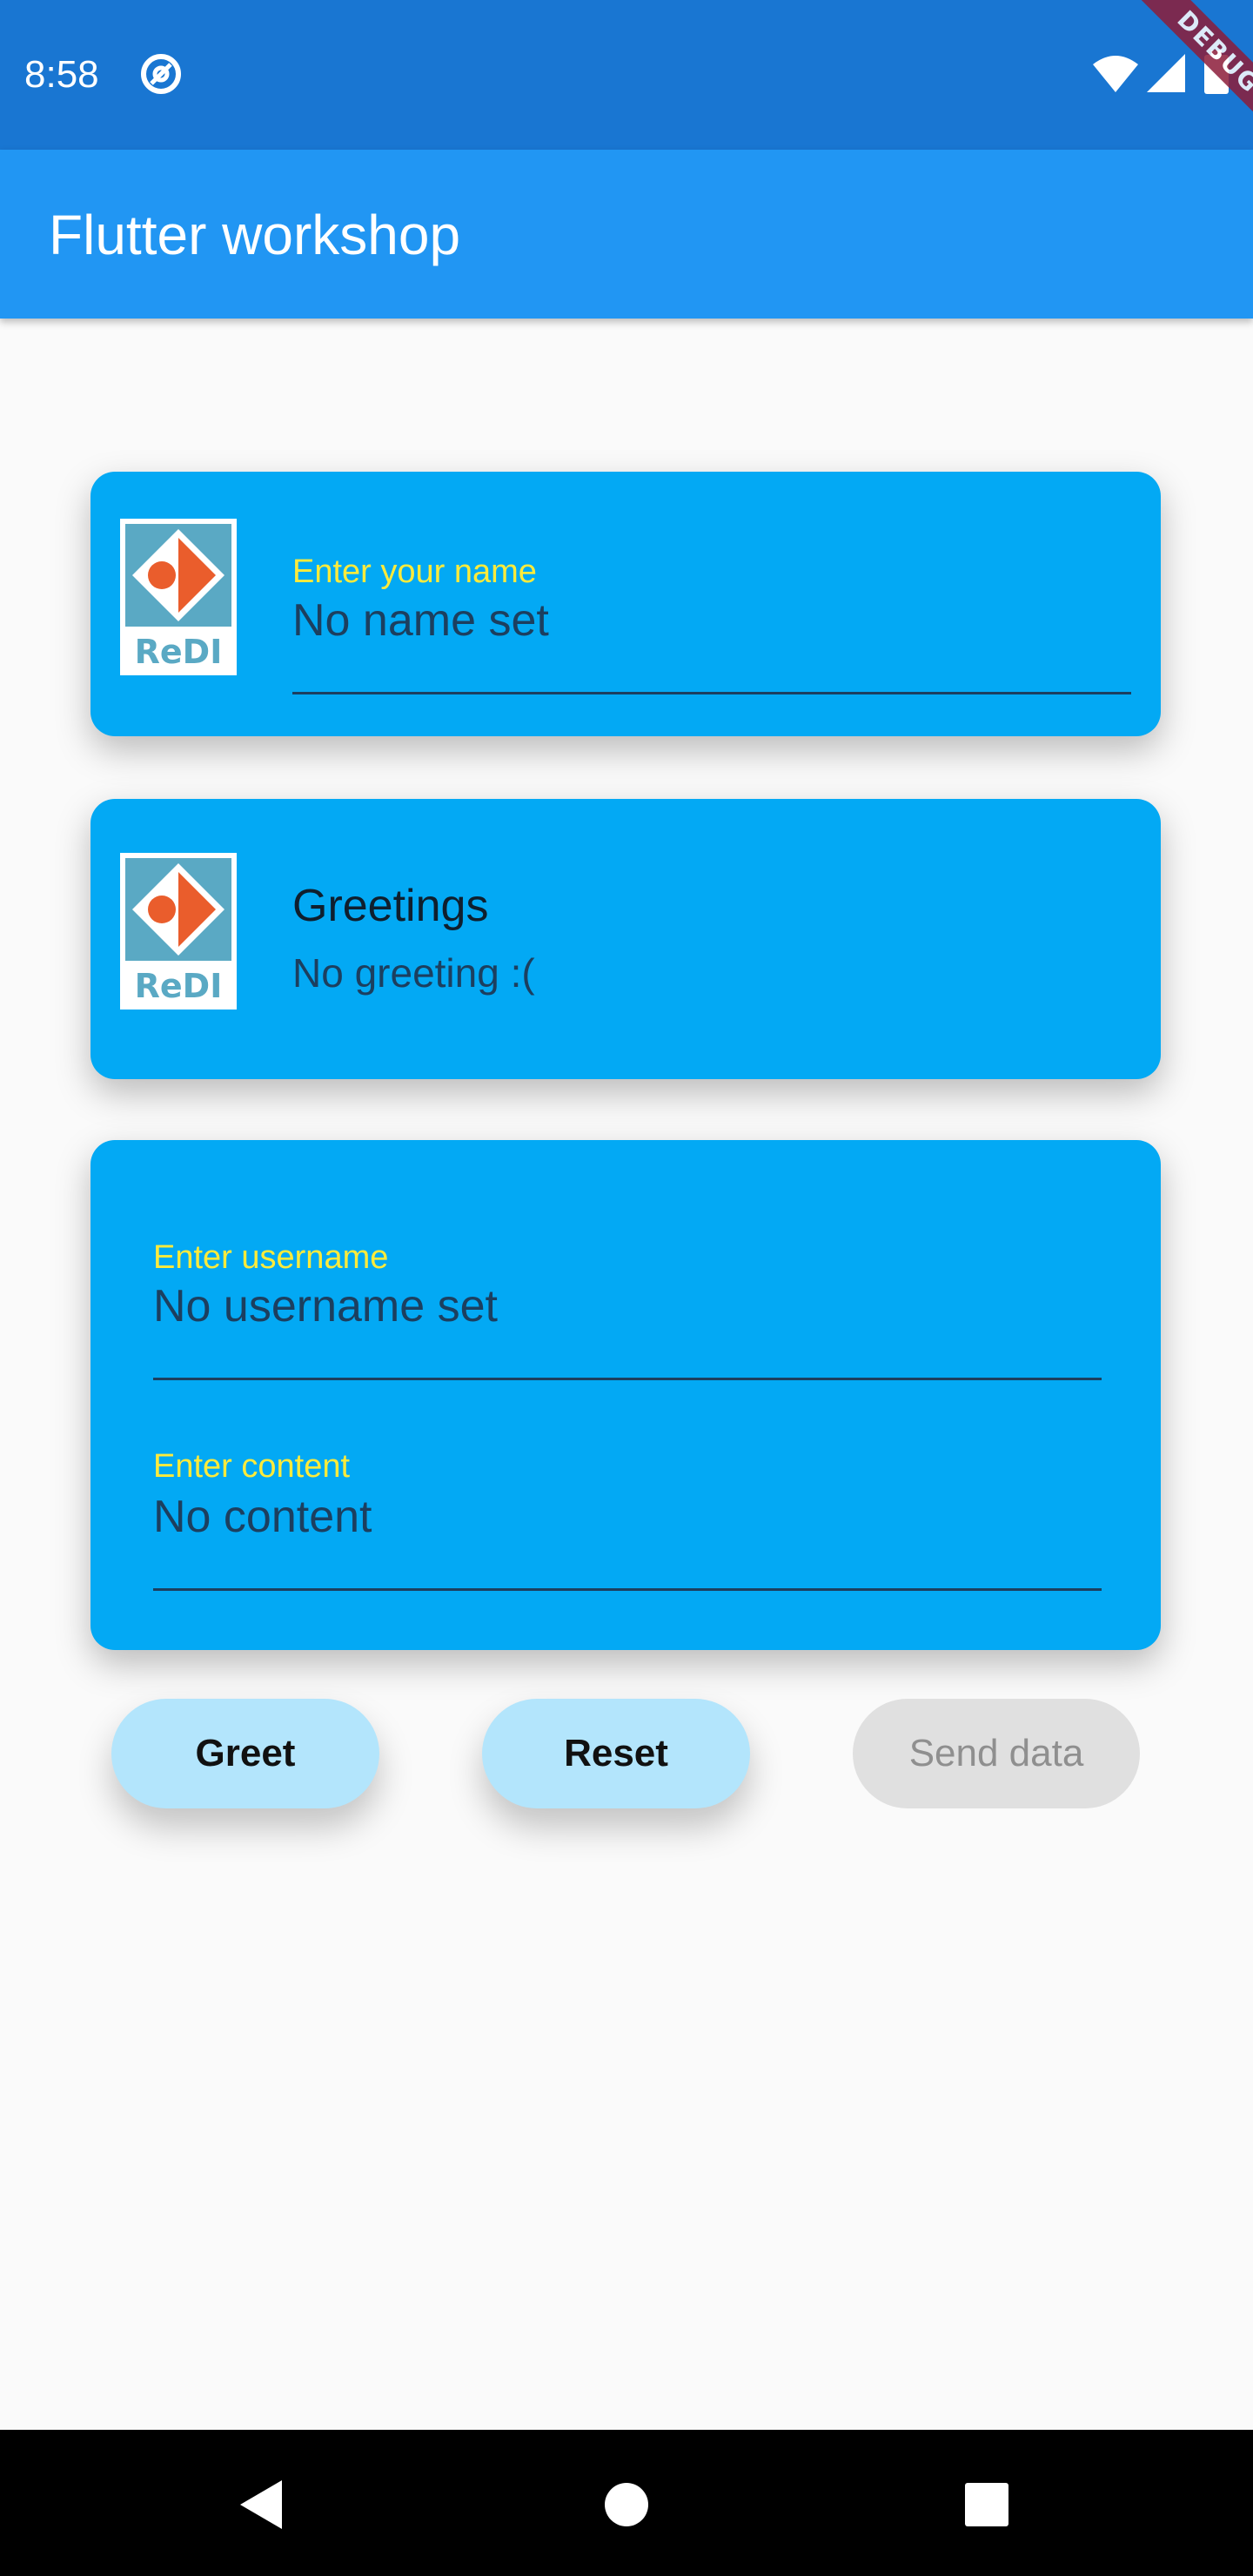 This screenshot has height=2576, width=1253. Describe the element at coordinates (625, 939) in the screenshot. I see `greeting-card: ReDI Greetings No greeting :(` at that location.